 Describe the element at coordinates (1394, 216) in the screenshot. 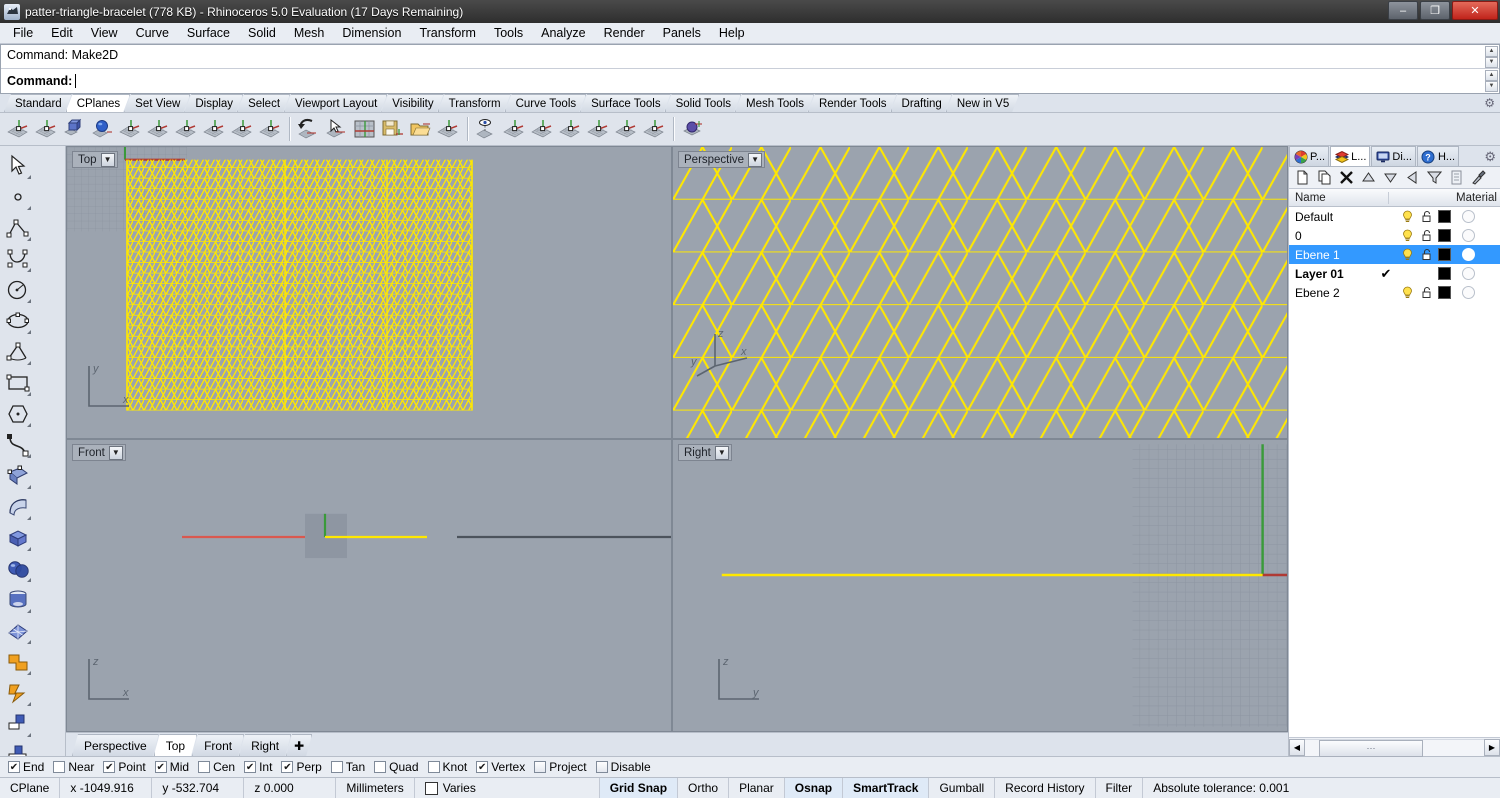

I see `layer-row: Default` at that location.